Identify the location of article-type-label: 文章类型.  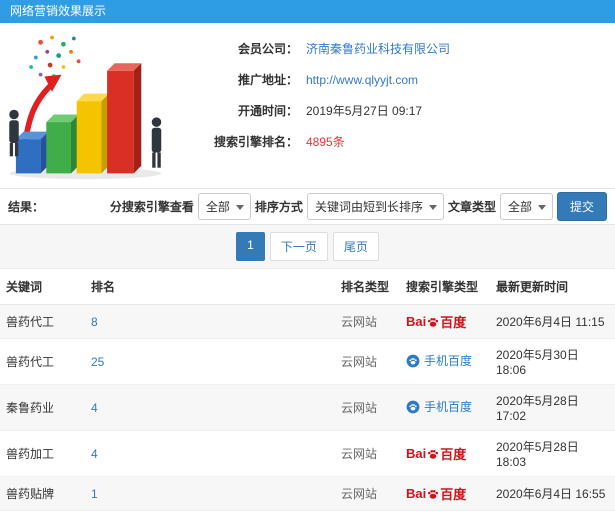
(471, 207).